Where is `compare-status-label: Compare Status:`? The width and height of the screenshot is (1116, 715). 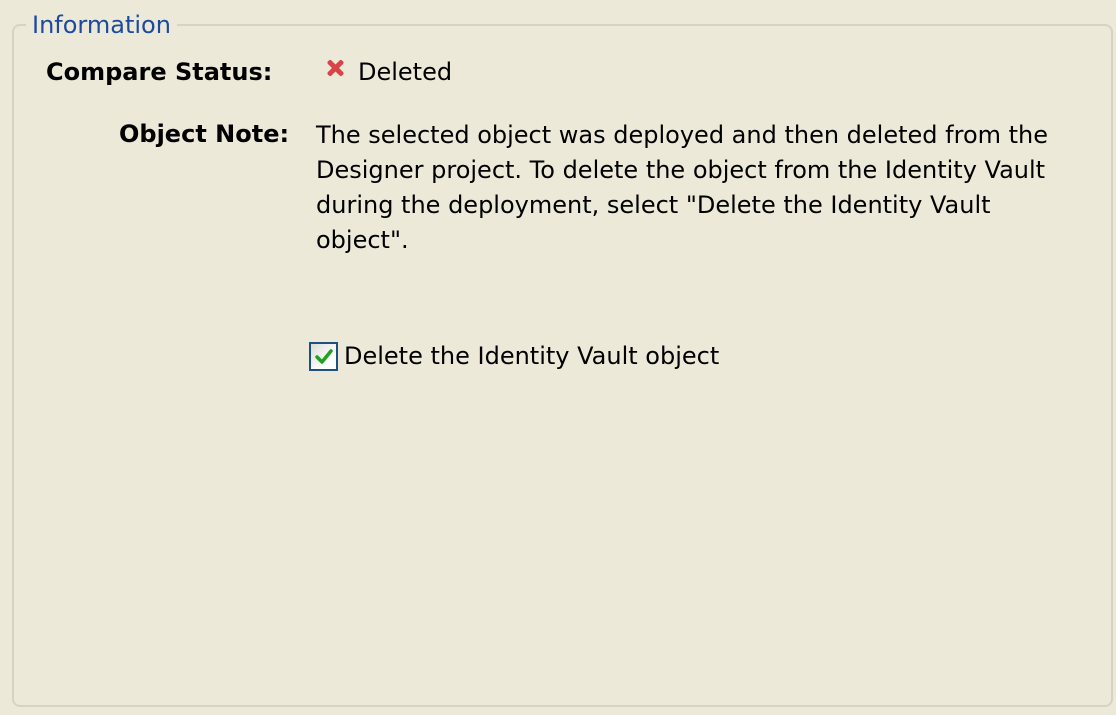 compare-status-label: Compare Status: is located at coordinates (159, 72).